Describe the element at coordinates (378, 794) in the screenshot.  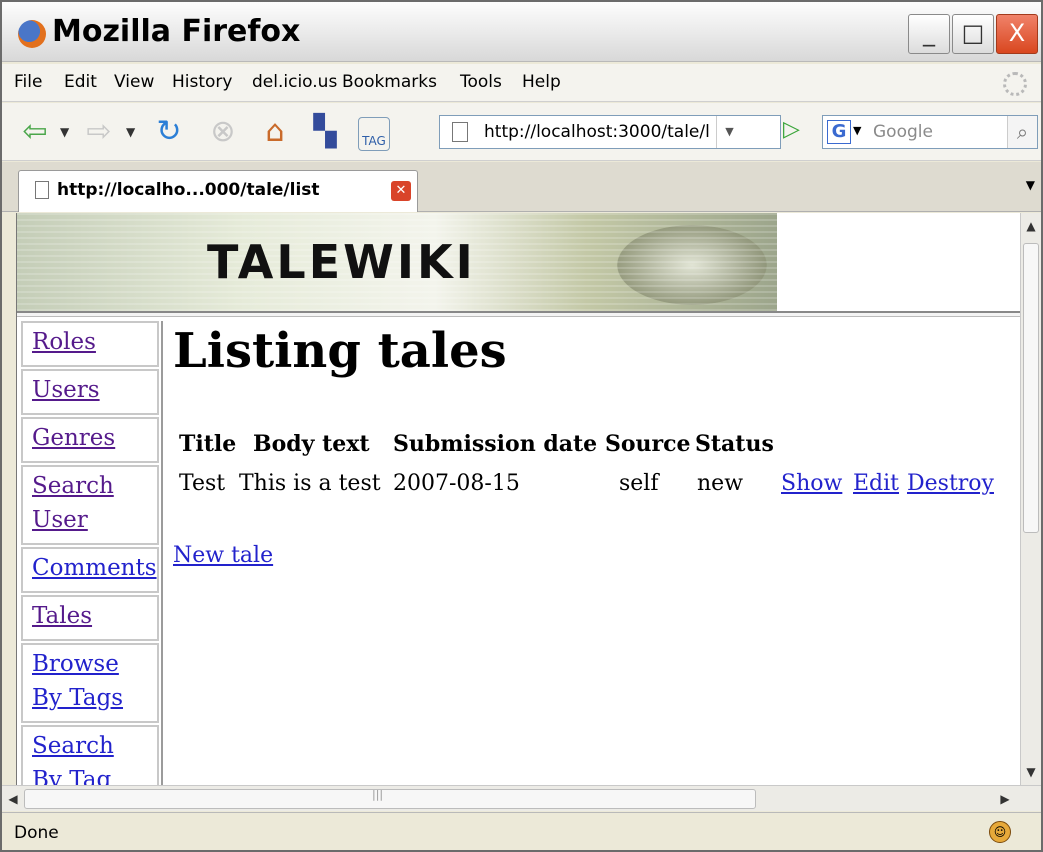
I see `scroll-grip-icon: |||` at that location.